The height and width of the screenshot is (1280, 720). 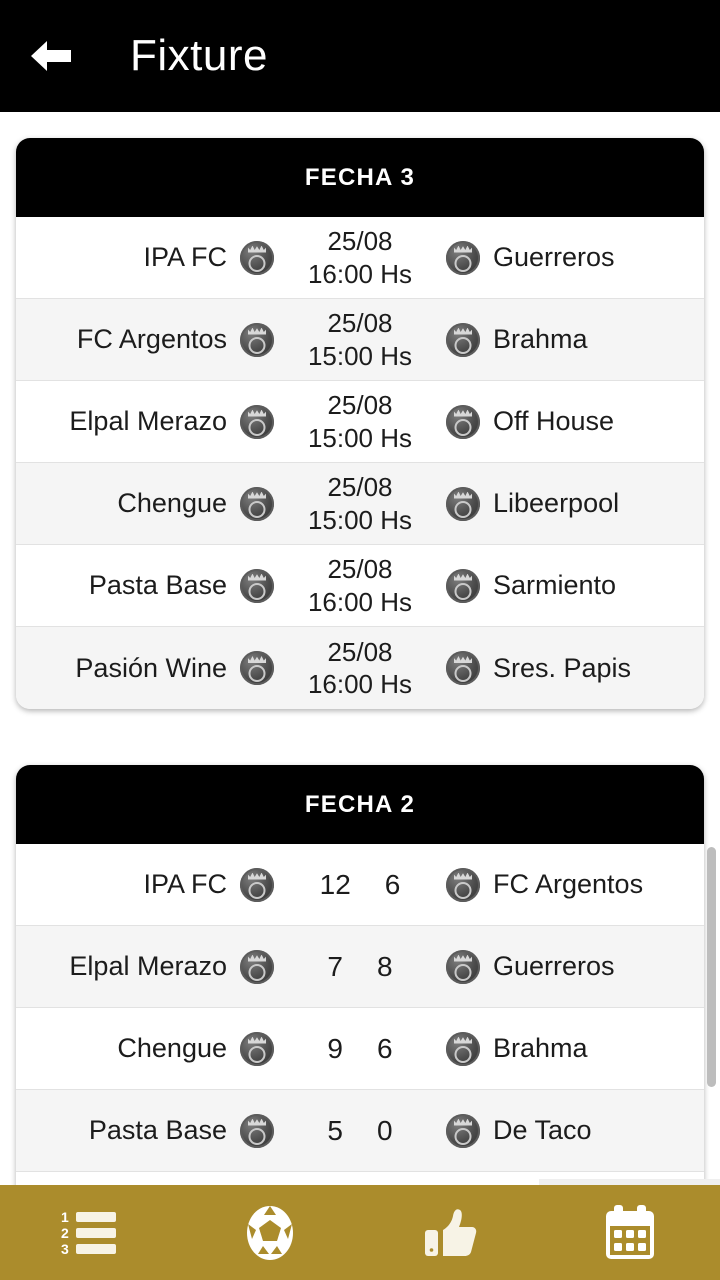 I want to click on nav-likes, so click(x=450, y=1232).